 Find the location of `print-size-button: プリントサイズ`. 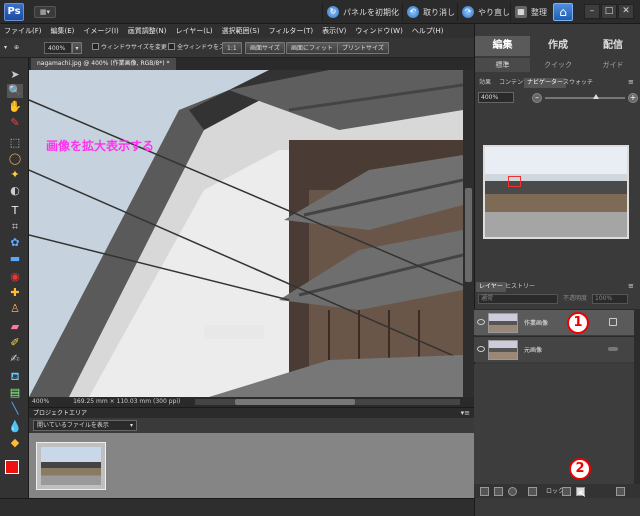

print-size-button: プリントサイズ is located at coordinates (363, 48).